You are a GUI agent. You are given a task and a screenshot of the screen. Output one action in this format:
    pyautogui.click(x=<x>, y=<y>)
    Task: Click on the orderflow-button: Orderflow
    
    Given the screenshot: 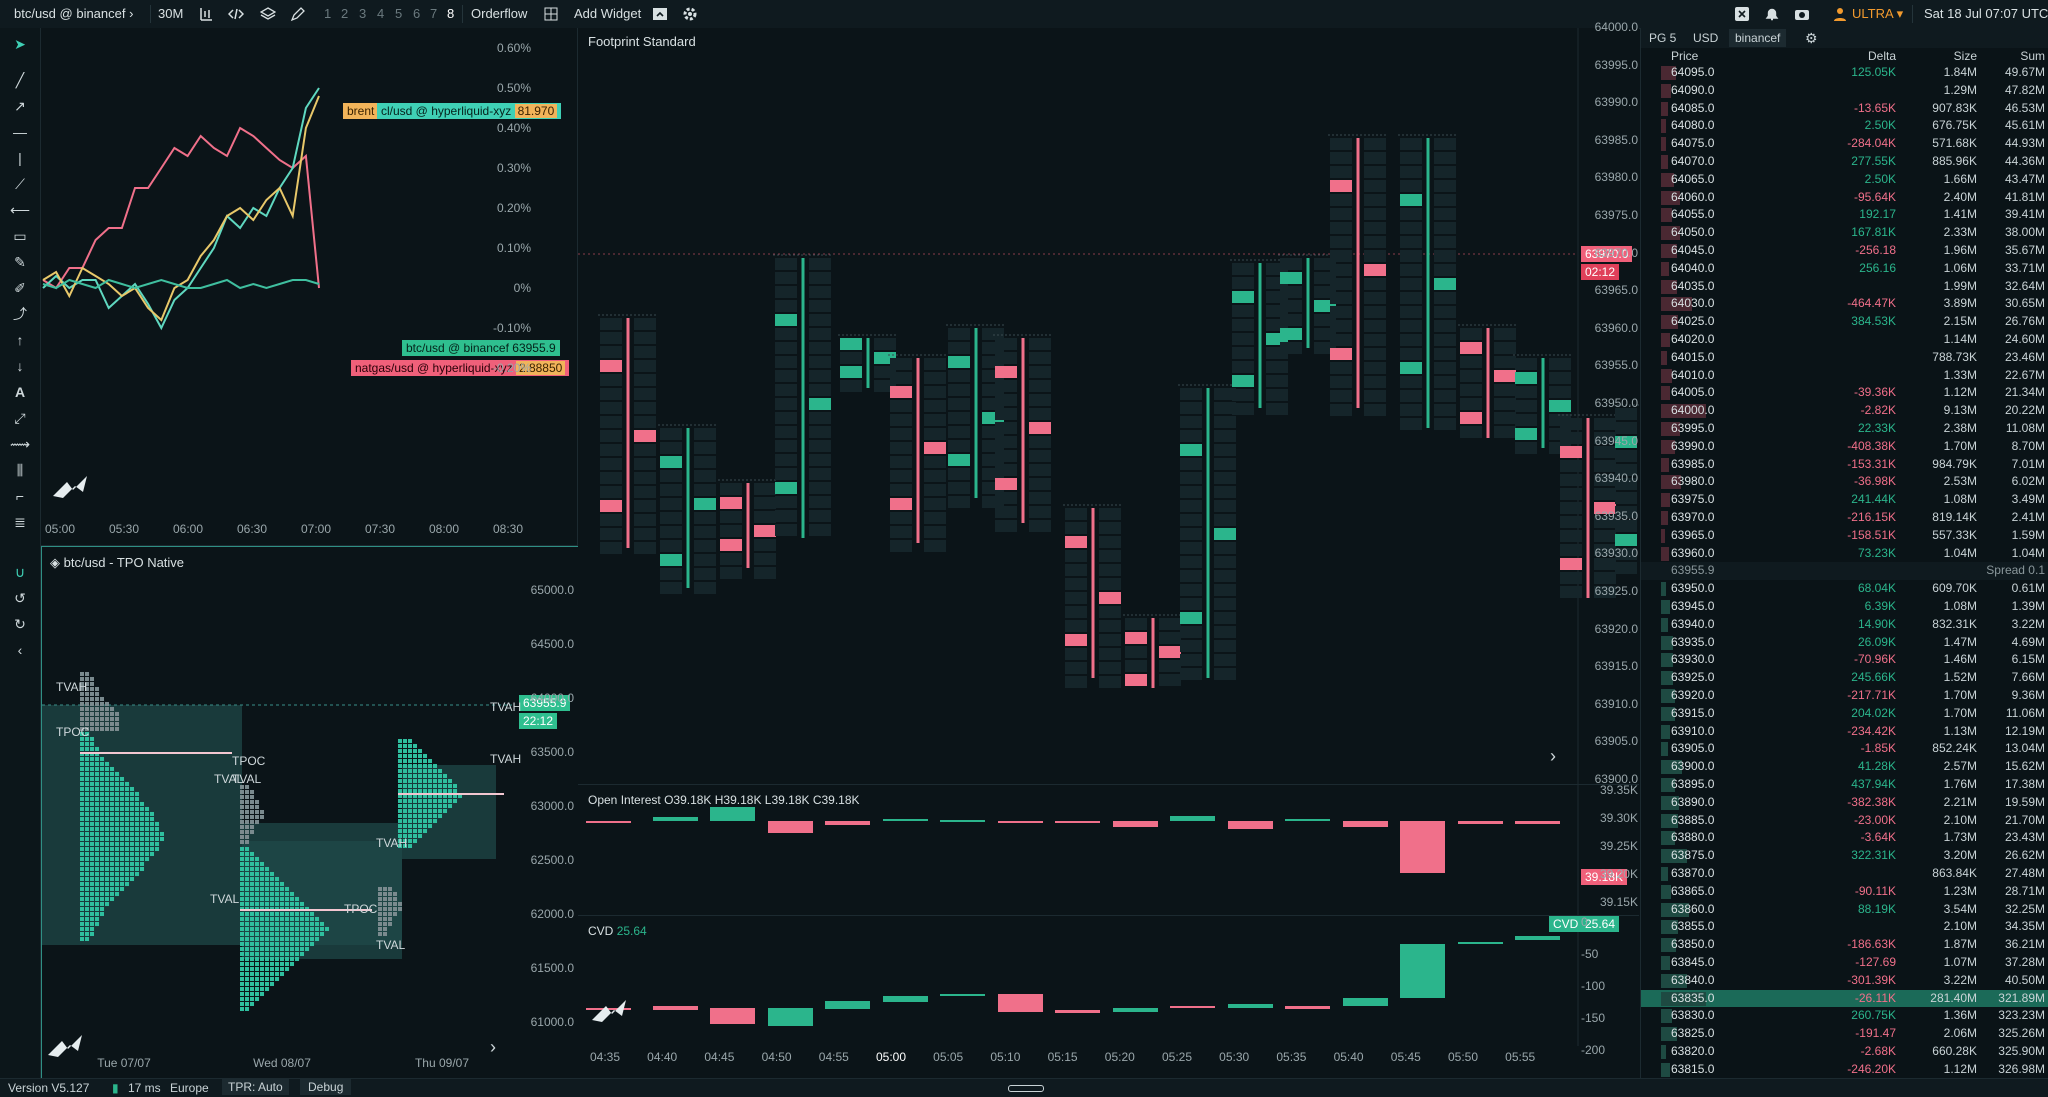 What is the action you would take?
    pyautogui.click(x=499, y=14)
    